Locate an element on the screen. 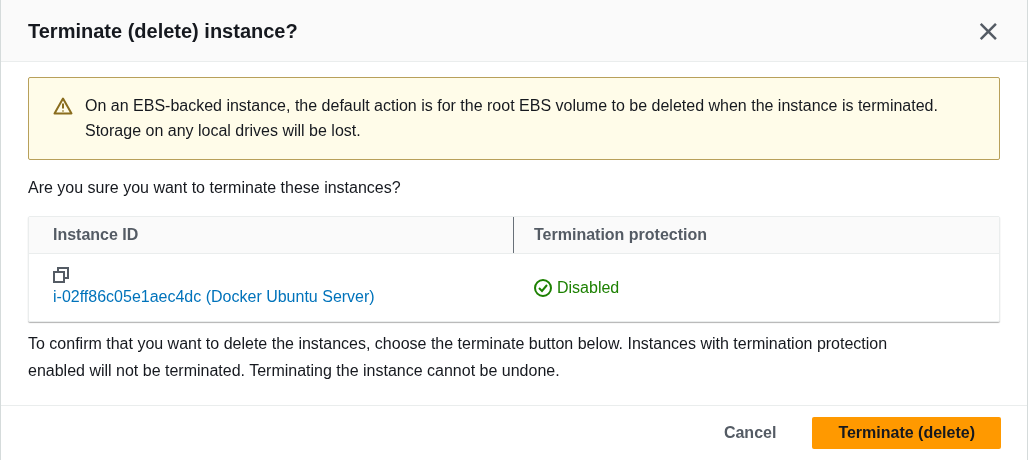 The width and height of the screenshot is (1028, 460). terminate-button: Terminate (delete) is located at coordinates (906, 433).